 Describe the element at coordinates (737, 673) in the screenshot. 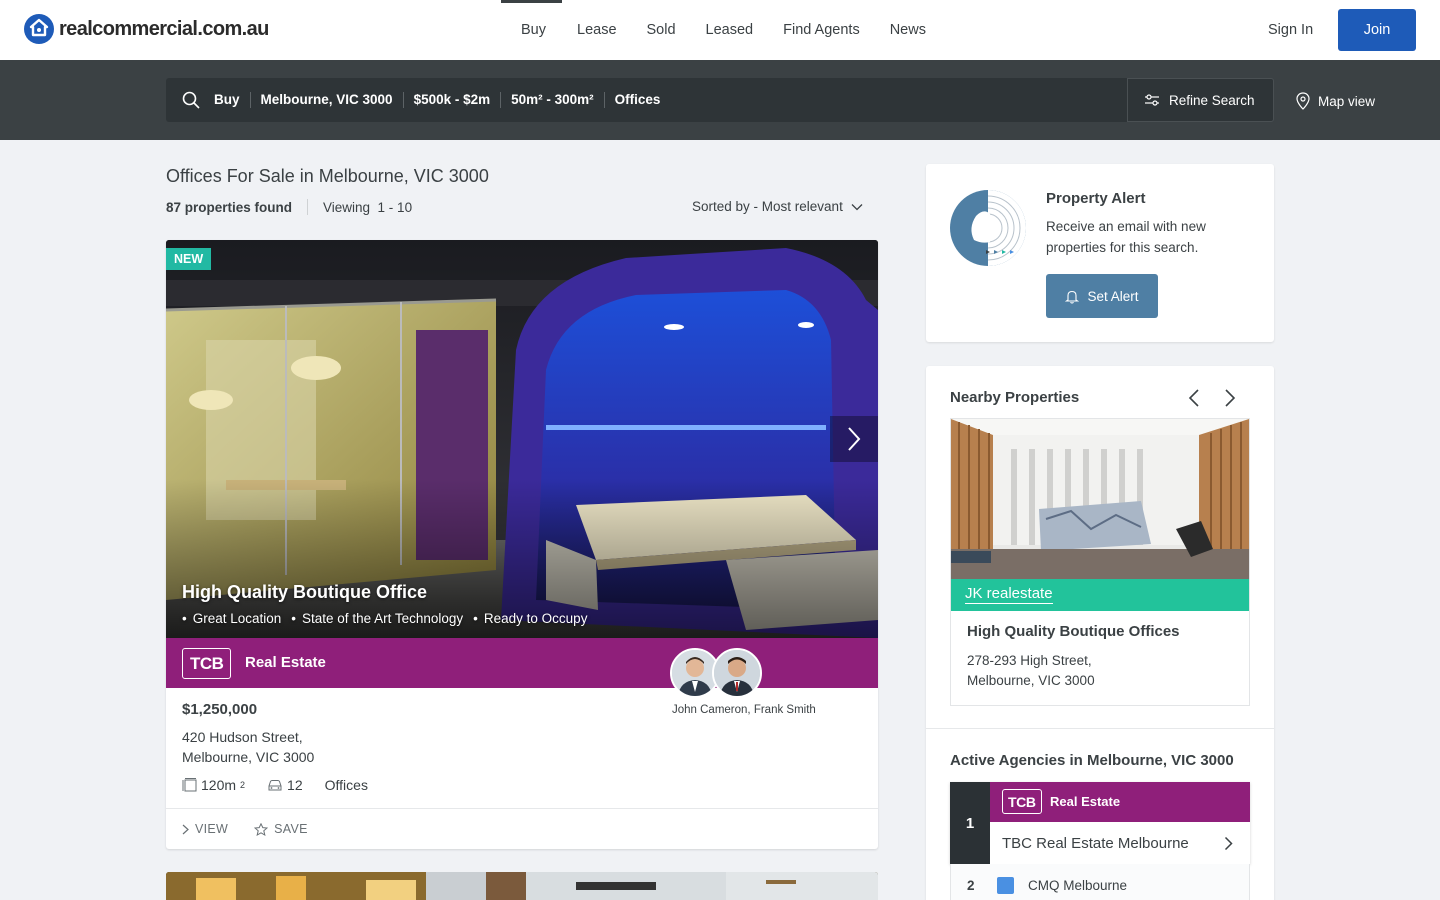

I see `agent-avatar` at that location.